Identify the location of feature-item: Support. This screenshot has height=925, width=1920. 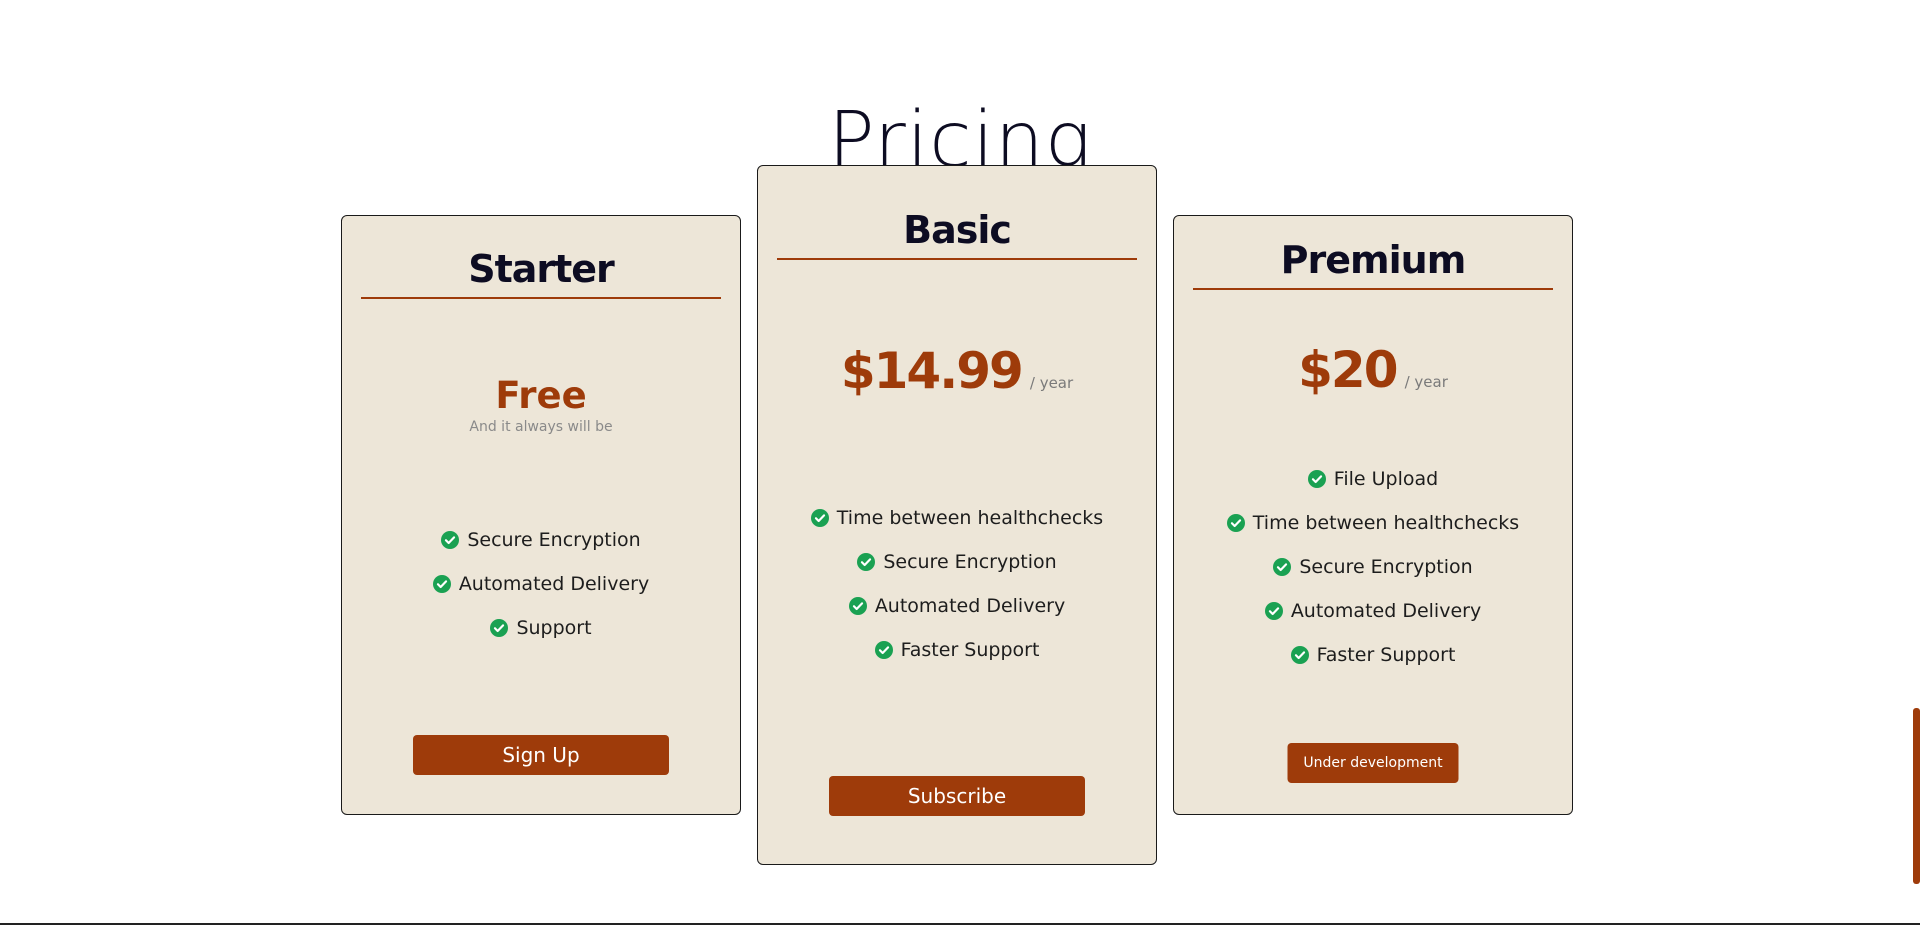
(541, 628).